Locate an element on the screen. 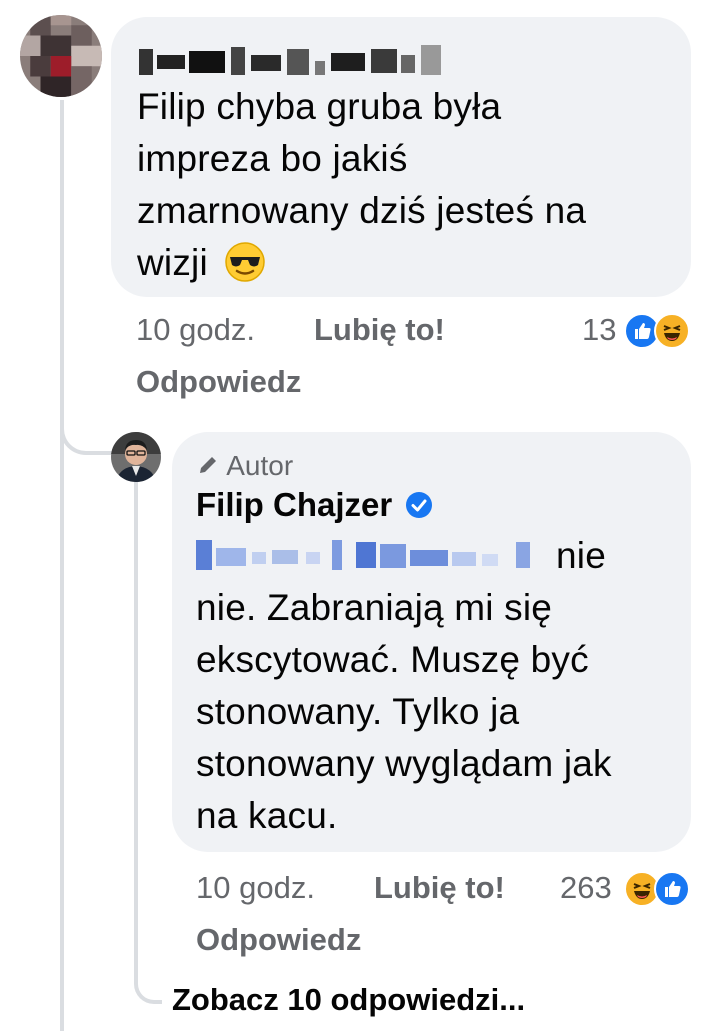 The width and height of the screenshot is (715, 1031). reply-line: stonowany wyglądam jak is located at coordinates (404, 763).